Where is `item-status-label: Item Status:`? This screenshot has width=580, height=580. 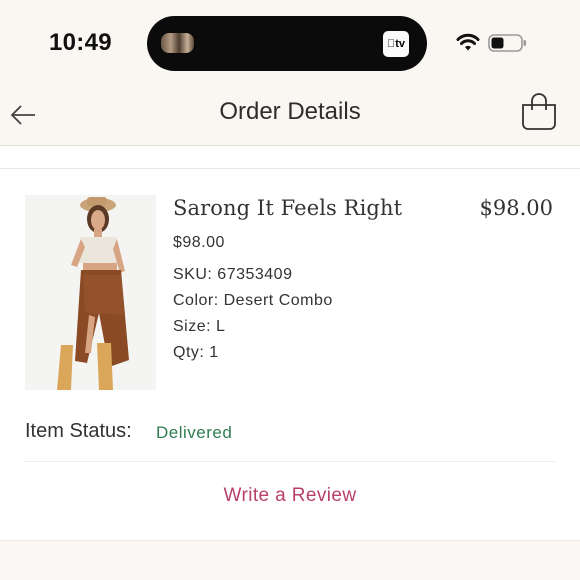
item-status-label: Item Status: is located at coordinates (78, 431).